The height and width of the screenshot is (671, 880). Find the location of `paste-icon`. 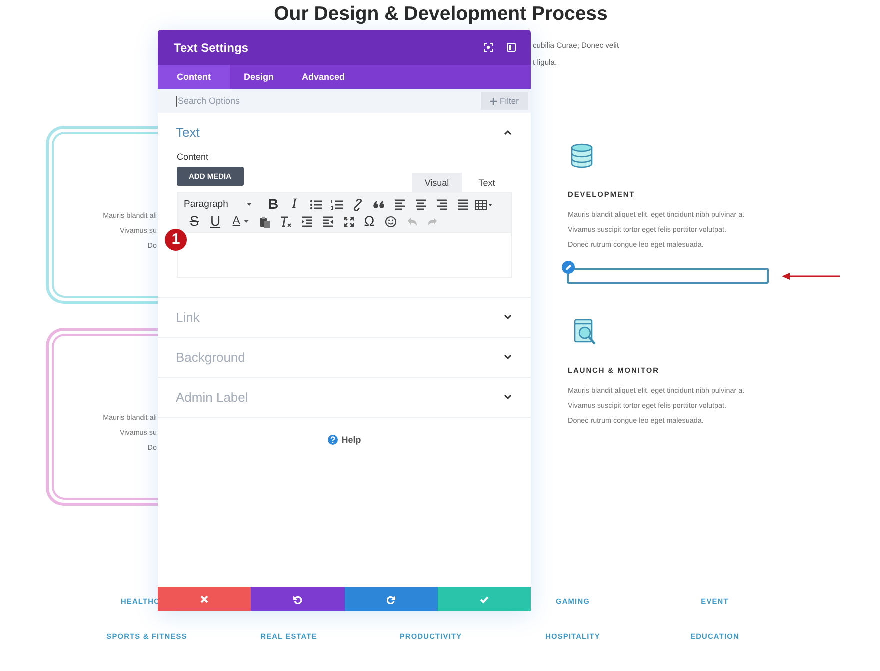

paste-icon is located at coordinates (264, 222).